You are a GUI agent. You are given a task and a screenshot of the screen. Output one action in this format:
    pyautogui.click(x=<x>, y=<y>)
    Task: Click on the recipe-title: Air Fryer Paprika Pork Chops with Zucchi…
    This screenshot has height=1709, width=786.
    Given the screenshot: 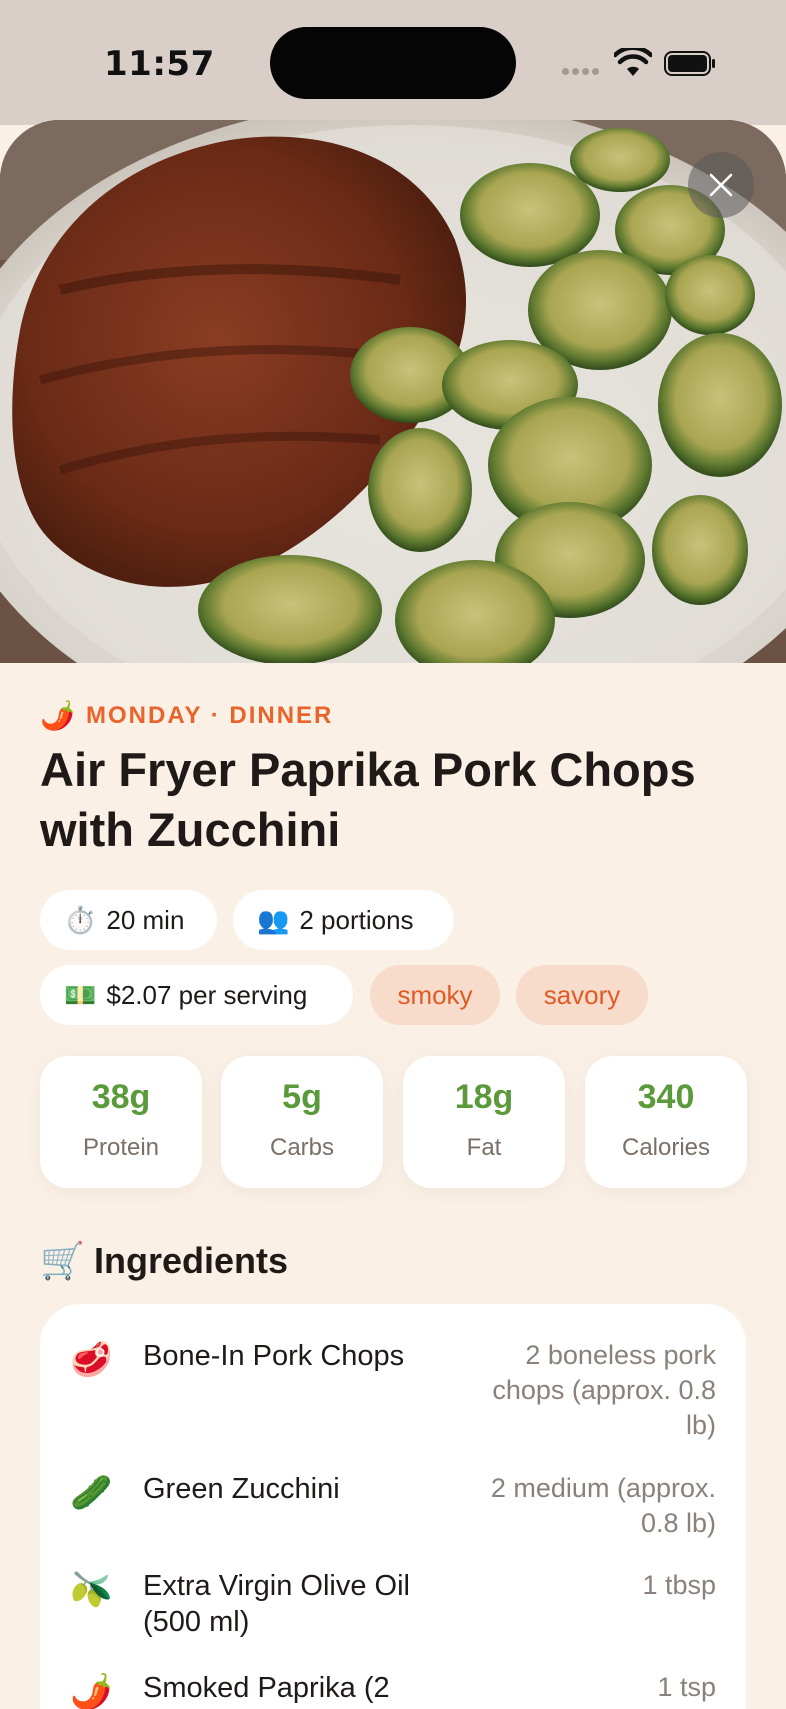 What is the action you would take?
    pyautogui.click(x=368, y=799)
    